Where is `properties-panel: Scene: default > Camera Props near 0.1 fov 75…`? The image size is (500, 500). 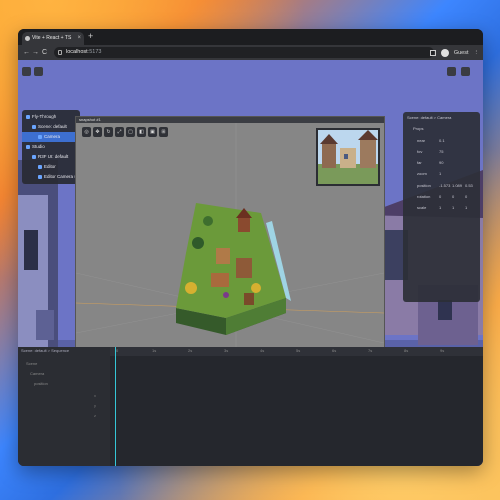 properties-panel: Scene: default > Camera Props near 0.1 fov 75… is located at coordinates (441, 207).